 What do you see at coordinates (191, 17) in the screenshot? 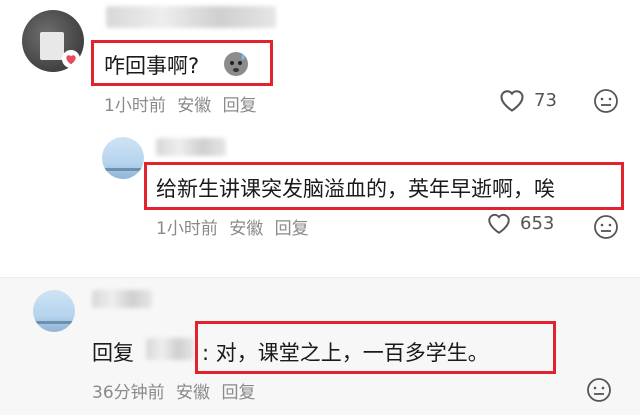
I see `username-1-blurred` at bounding box center [191, 17].